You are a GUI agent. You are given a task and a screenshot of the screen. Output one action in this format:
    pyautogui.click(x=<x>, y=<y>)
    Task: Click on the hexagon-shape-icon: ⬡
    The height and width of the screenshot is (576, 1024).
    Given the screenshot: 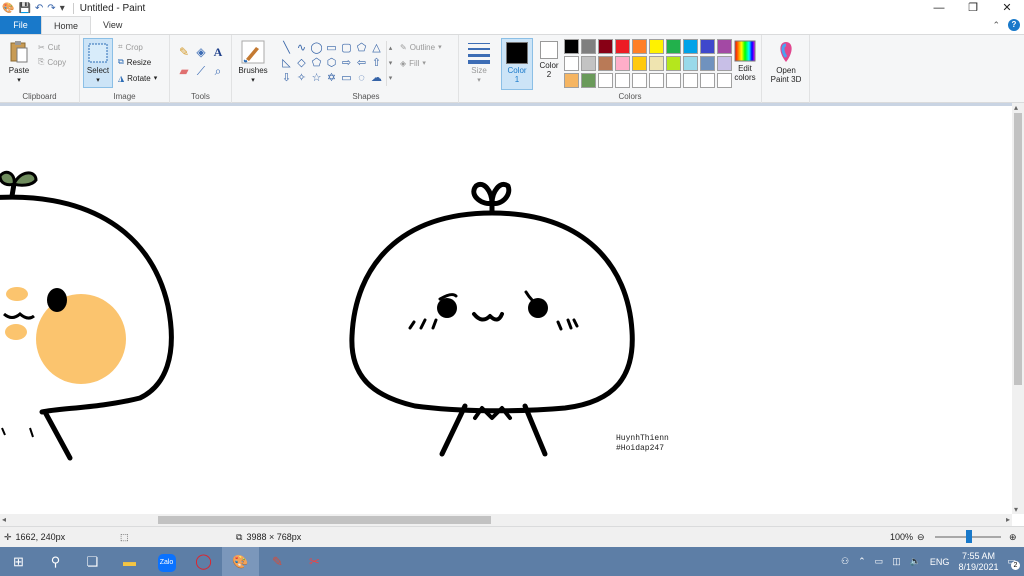 What is the action you would take?
    pyautogui.click(x=331, y=63)
    